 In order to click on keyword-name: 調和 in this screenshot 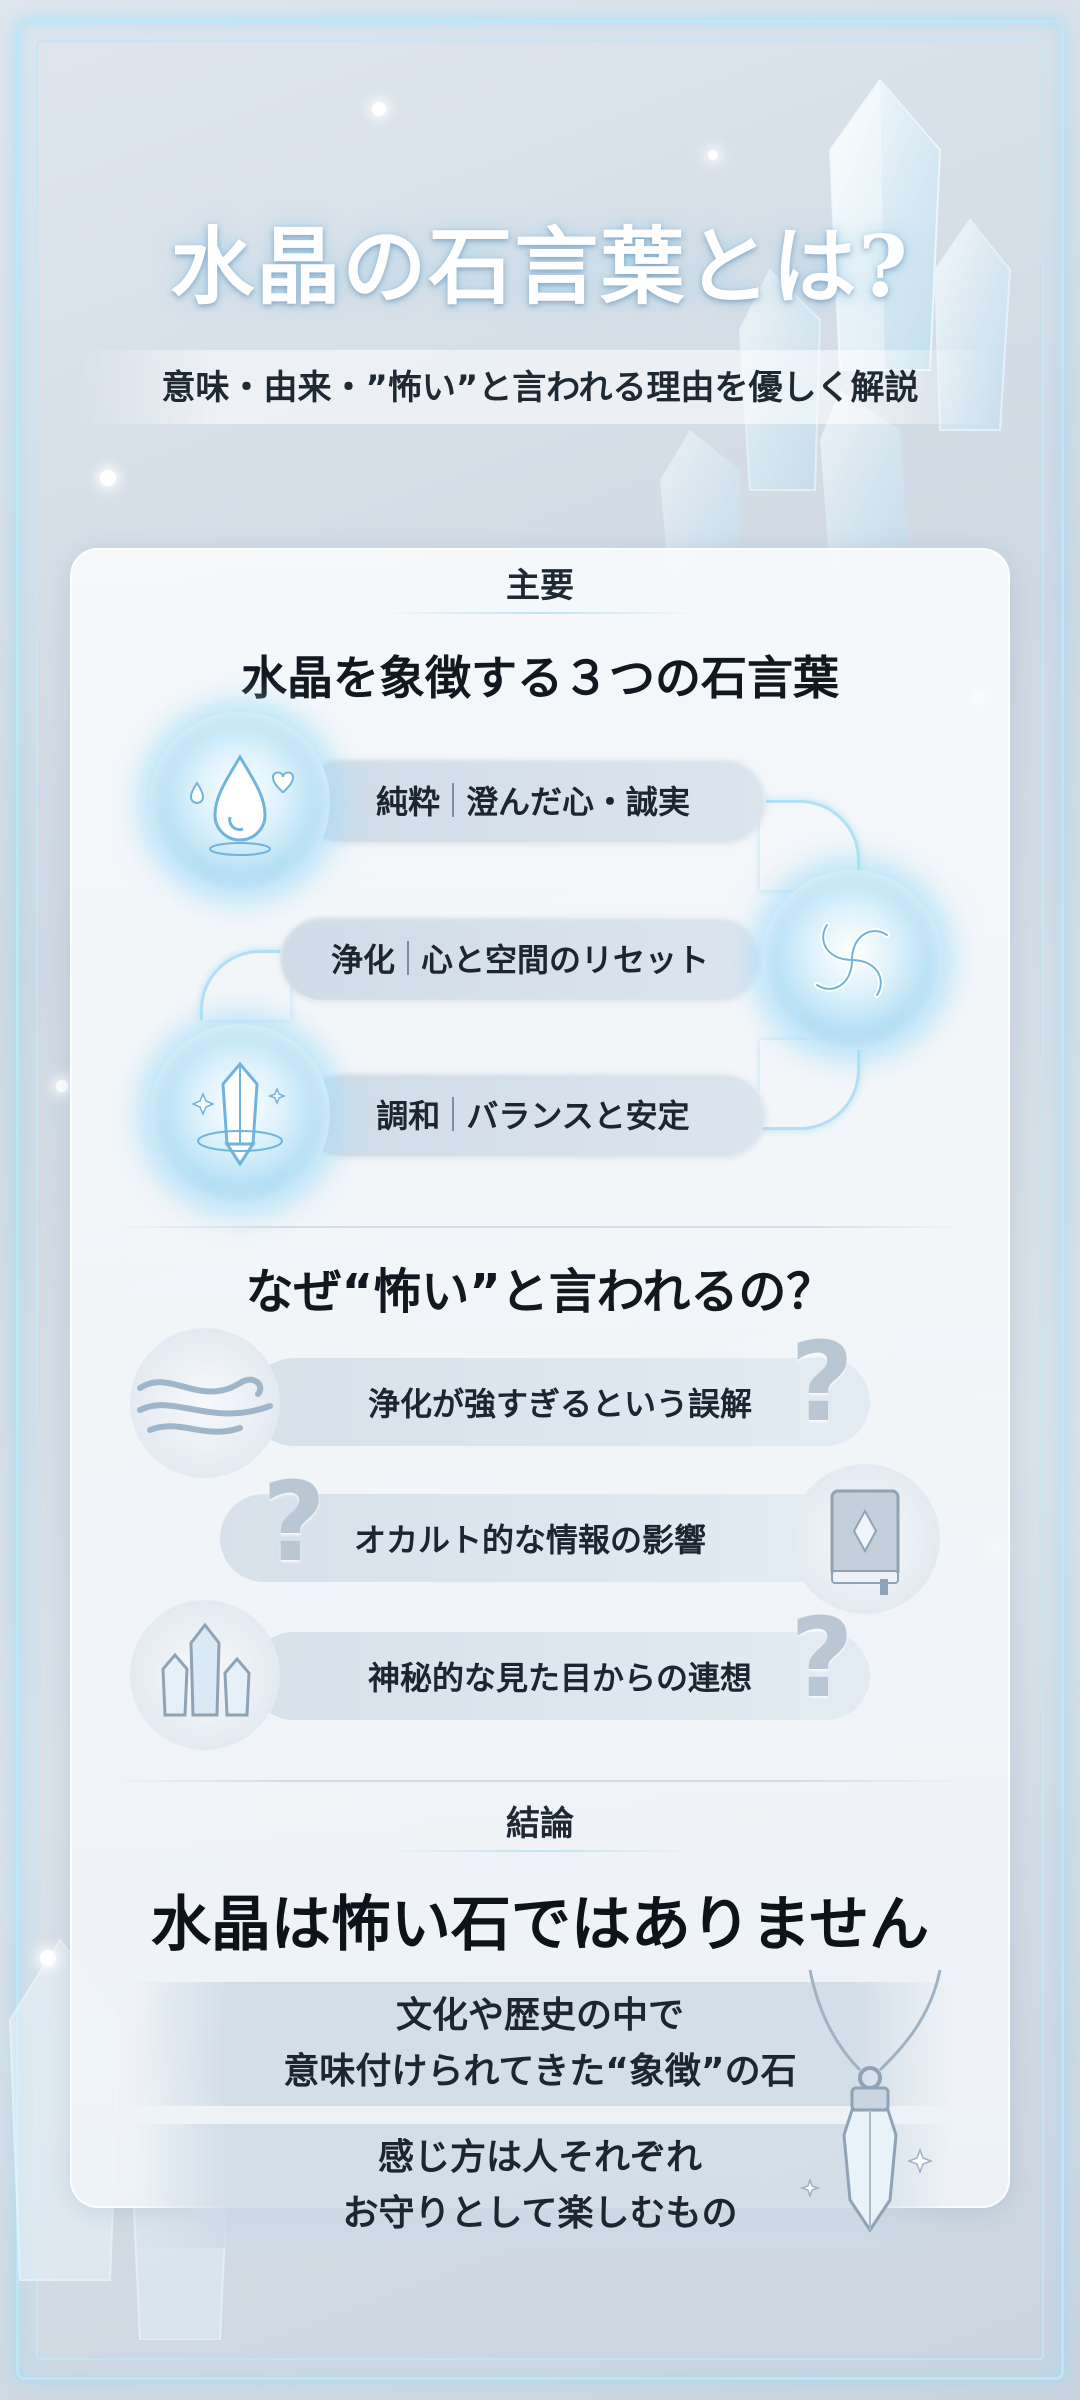, I will do `click(408, 1116)`.